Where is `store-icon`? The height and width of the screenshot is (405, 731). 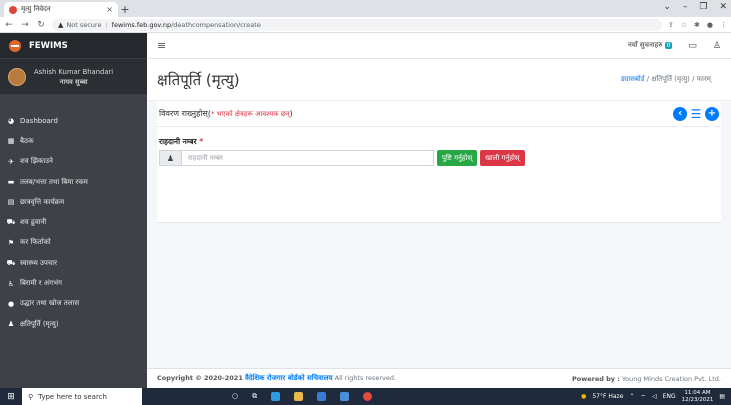 store-icon is located at coordinates (322, 396).